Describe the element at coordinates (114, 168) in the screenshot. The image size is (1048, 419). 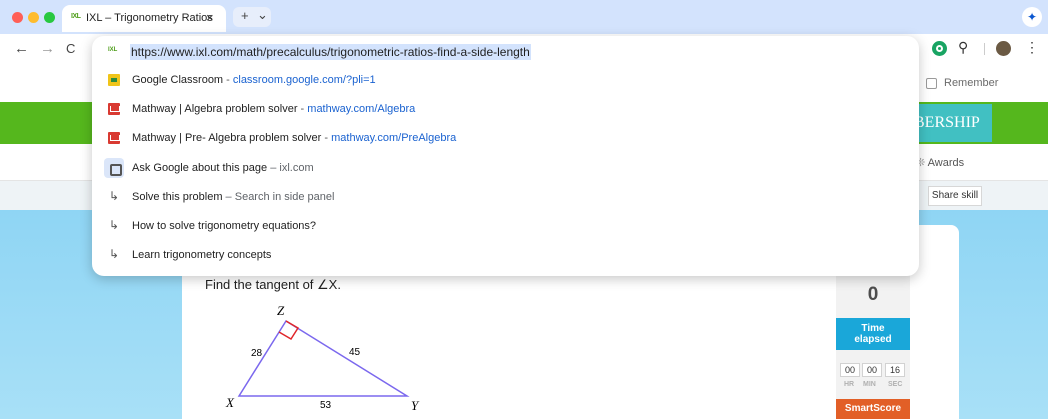
I see `google-lens-icon` at that location.